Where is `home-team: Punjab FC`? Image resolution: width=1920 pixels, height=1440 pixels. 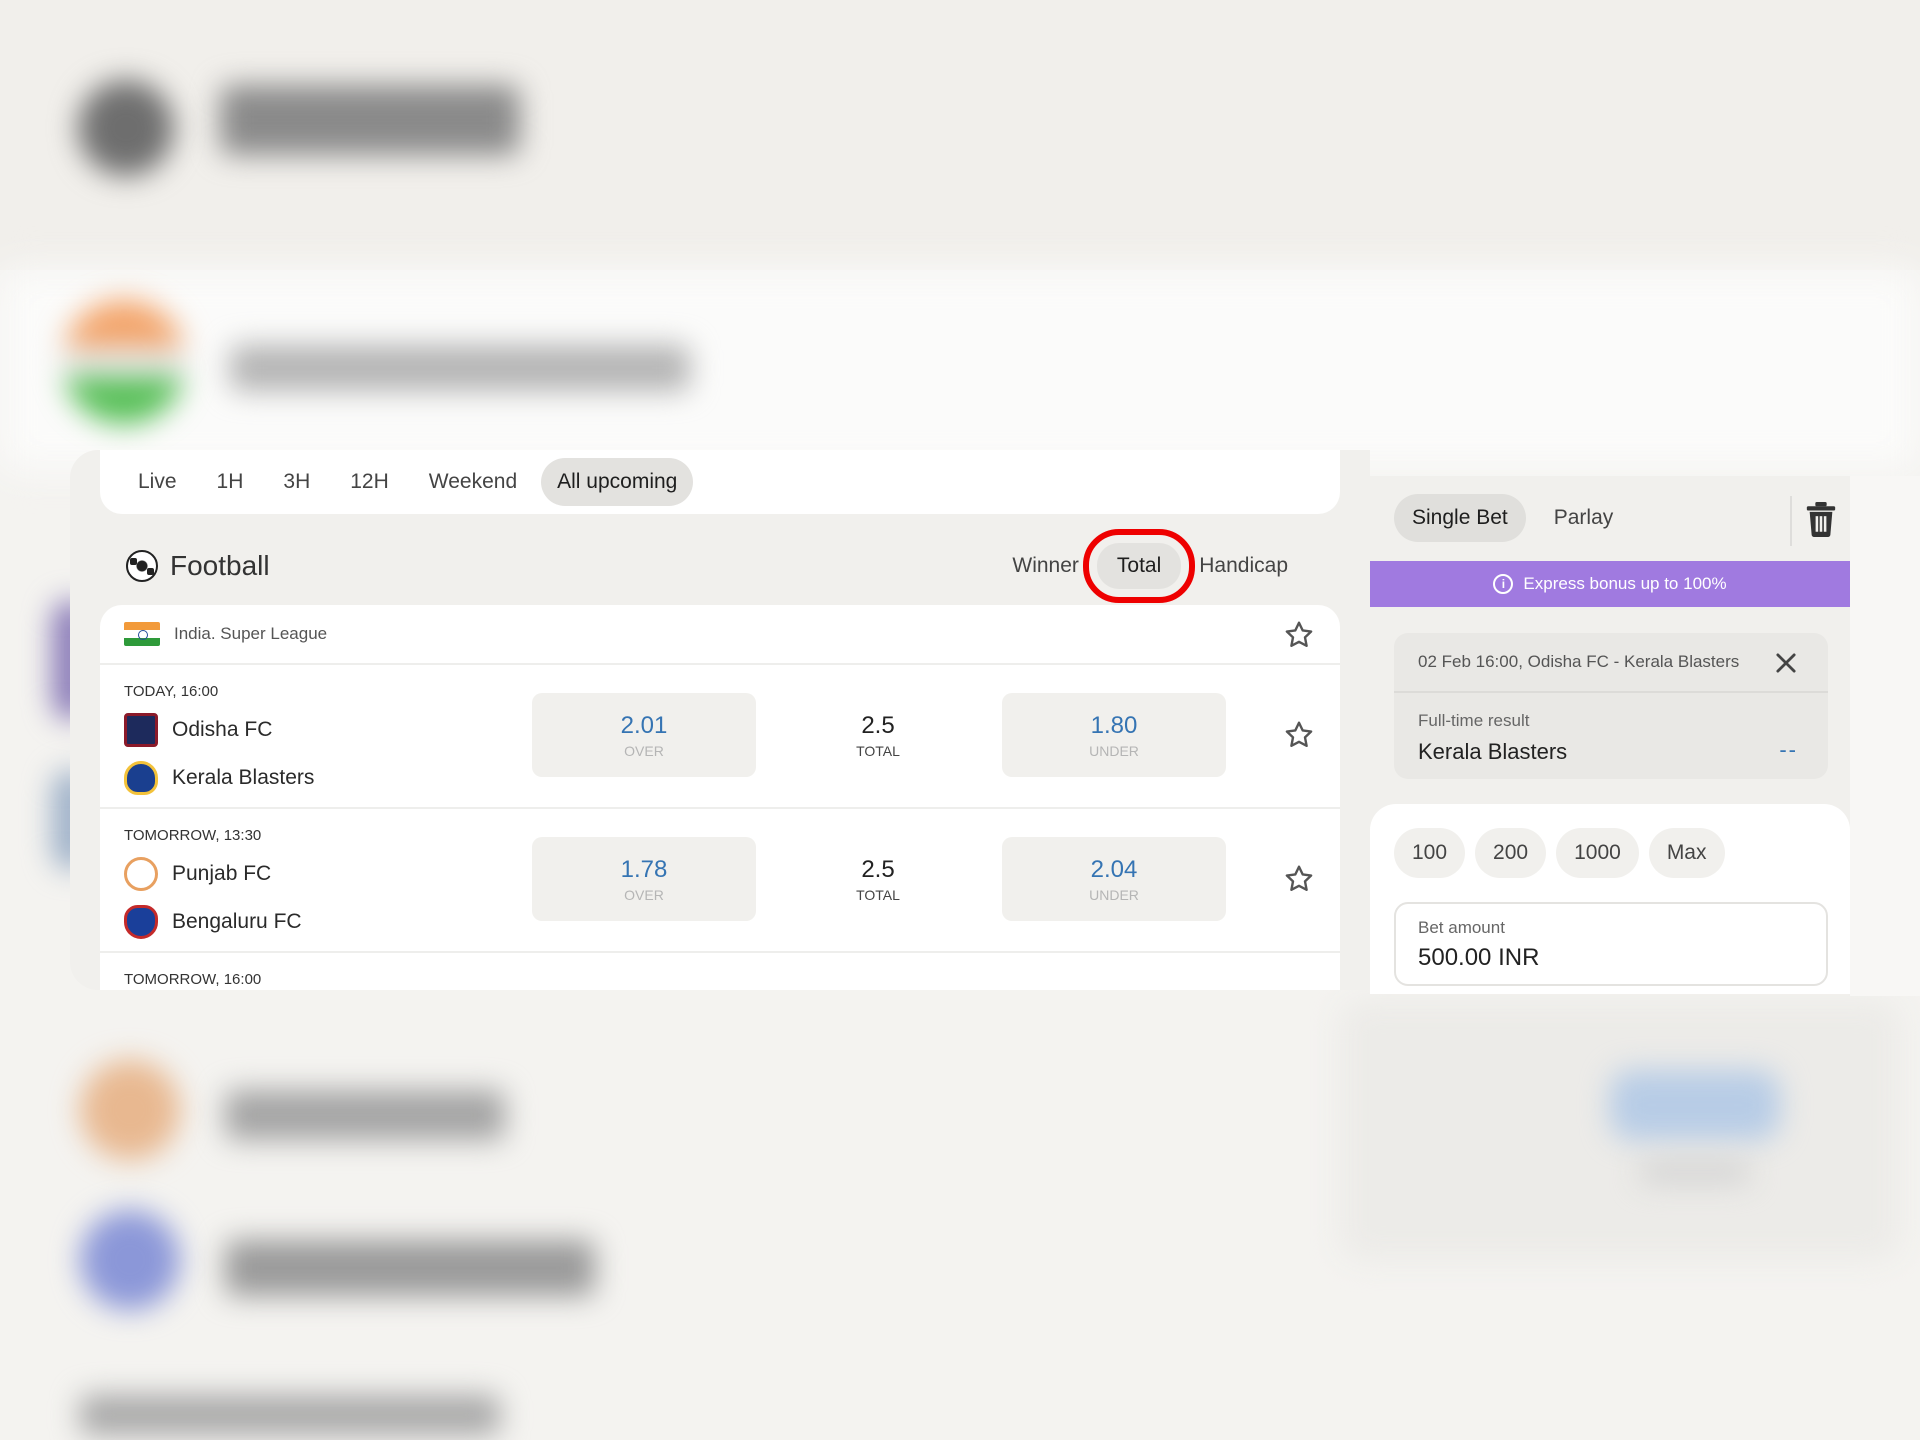
home-team: Punjab FC is located at coordinates (197, 874).